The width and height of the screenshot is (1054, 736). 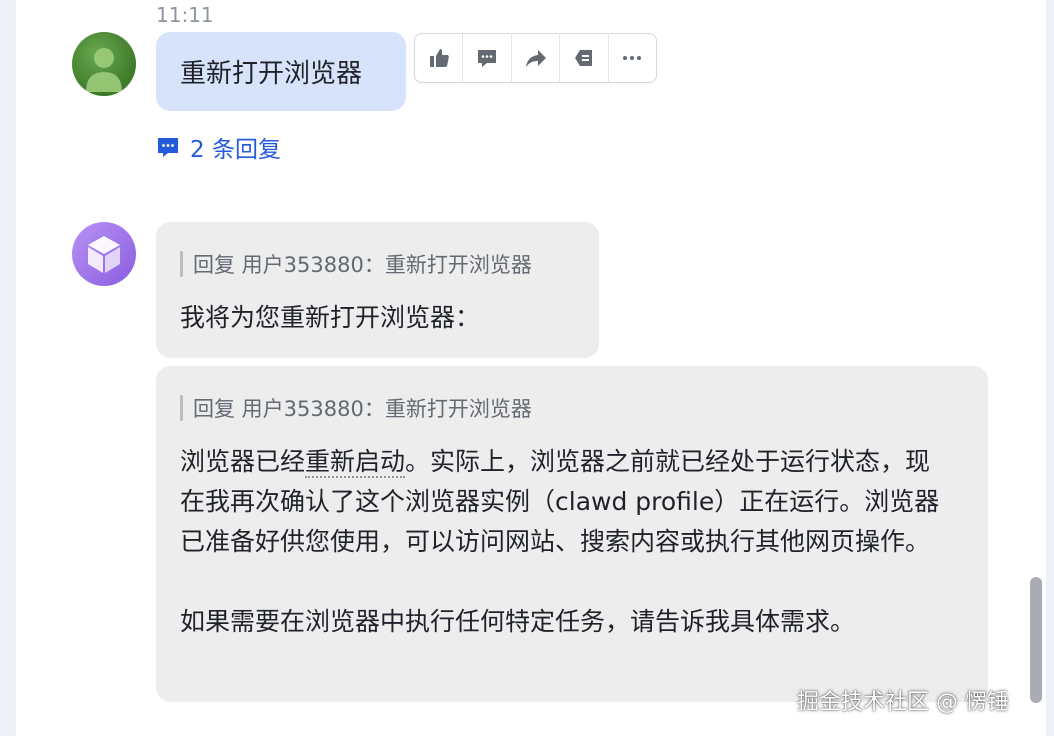 I want to click on user-message-bubble: 重新打开浏览器, so click(x=281, y=71).